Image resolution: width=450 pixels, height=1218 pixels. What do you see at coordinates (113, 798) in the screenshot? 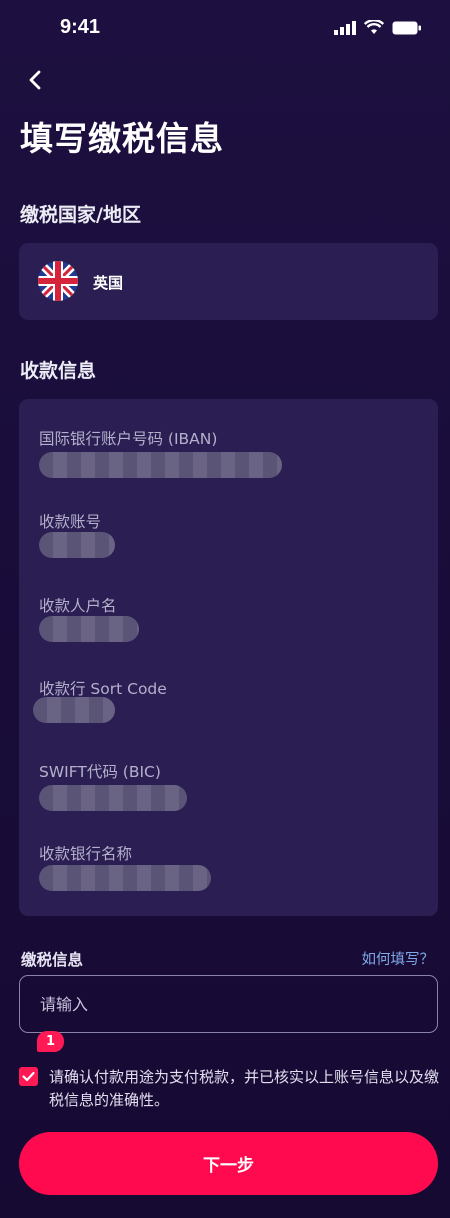
I see `swift-code-value-masked` at bounding box center [113, 798].